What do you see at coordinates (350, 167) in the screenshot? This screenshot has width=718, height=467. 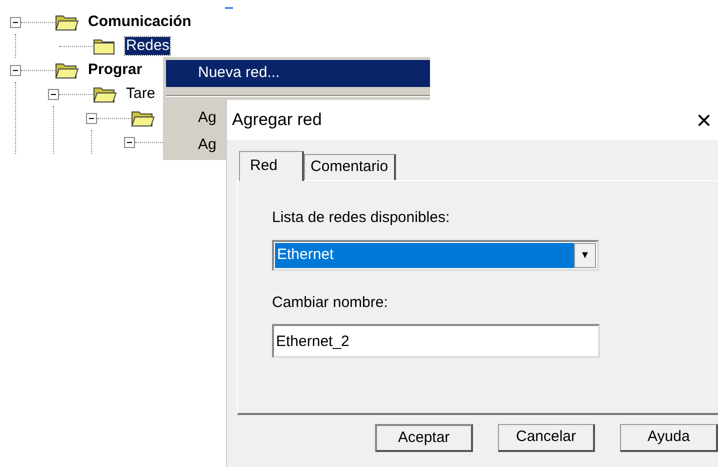 I see `tab: Comentario` at bounding box center [350, 167].